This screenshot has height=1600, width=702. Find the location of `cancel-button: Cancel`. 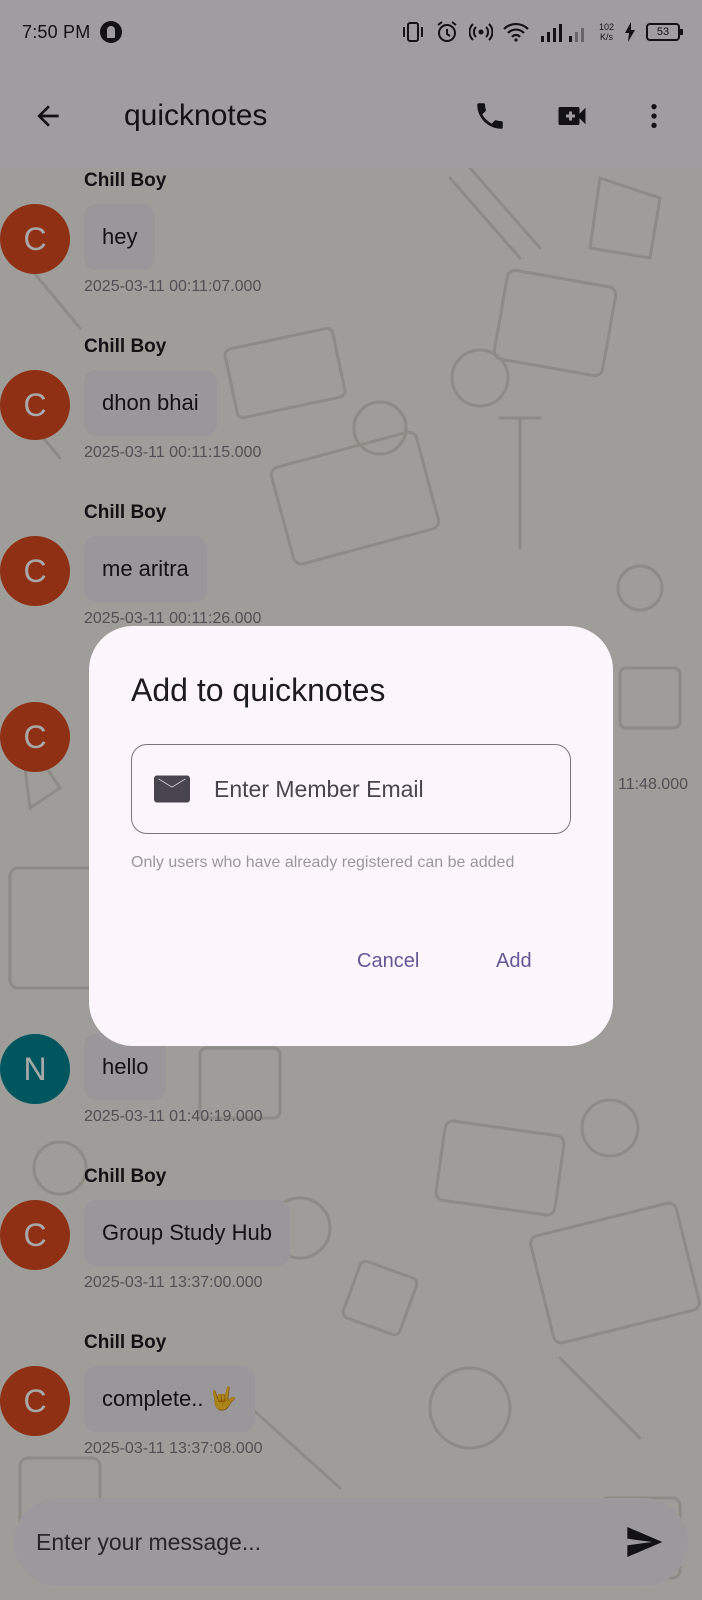

cancel-button: Cancel is located at coordinates (388, 961).